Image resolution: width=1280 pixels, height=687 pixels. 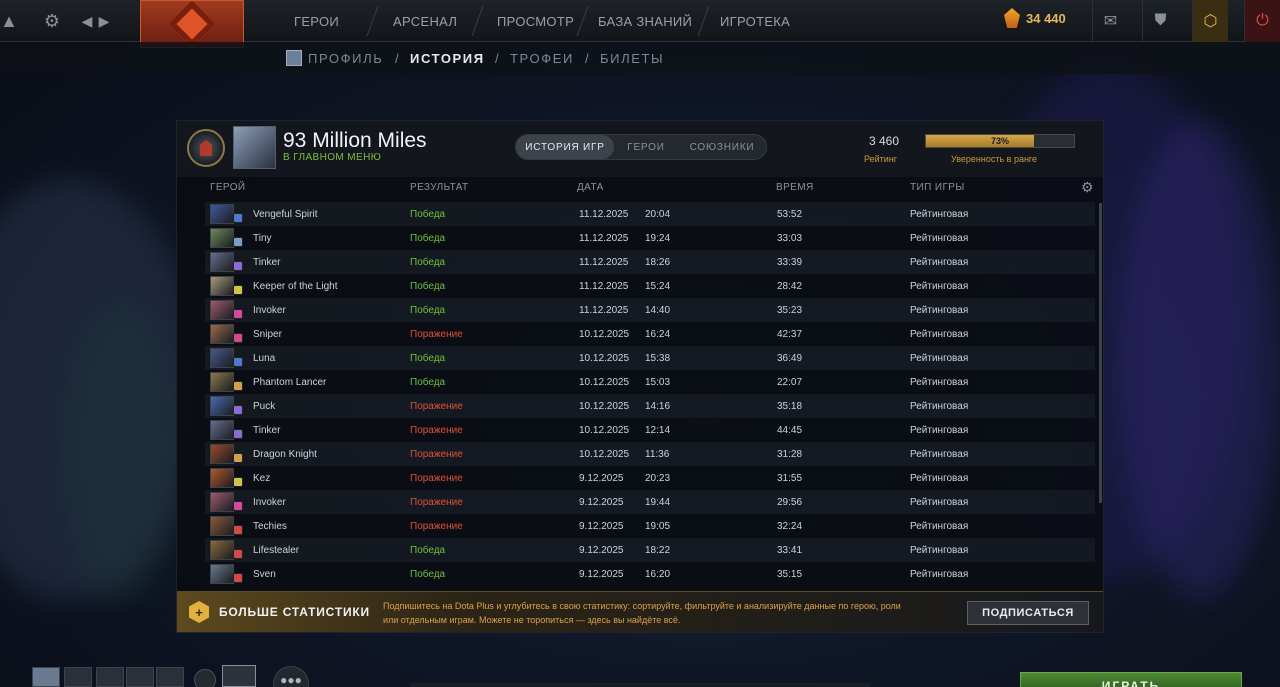 I want to click on power-icon: ⏻, so click(x=1262, y=21).